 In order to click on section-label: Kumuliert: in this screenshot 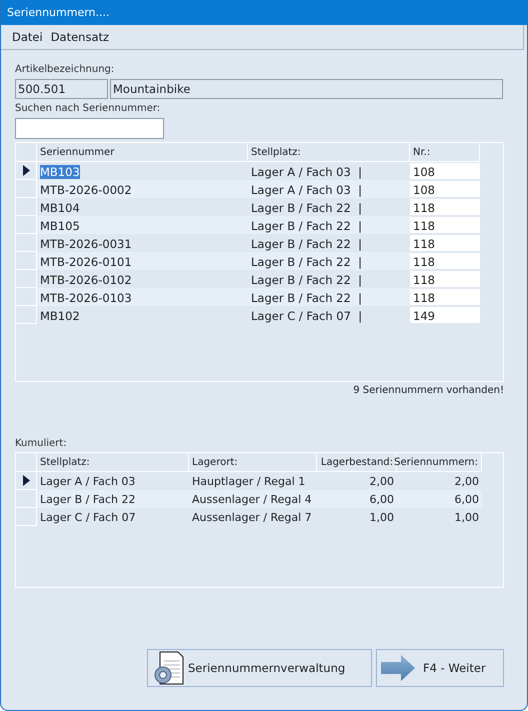, I will do `click(41, 443)`.